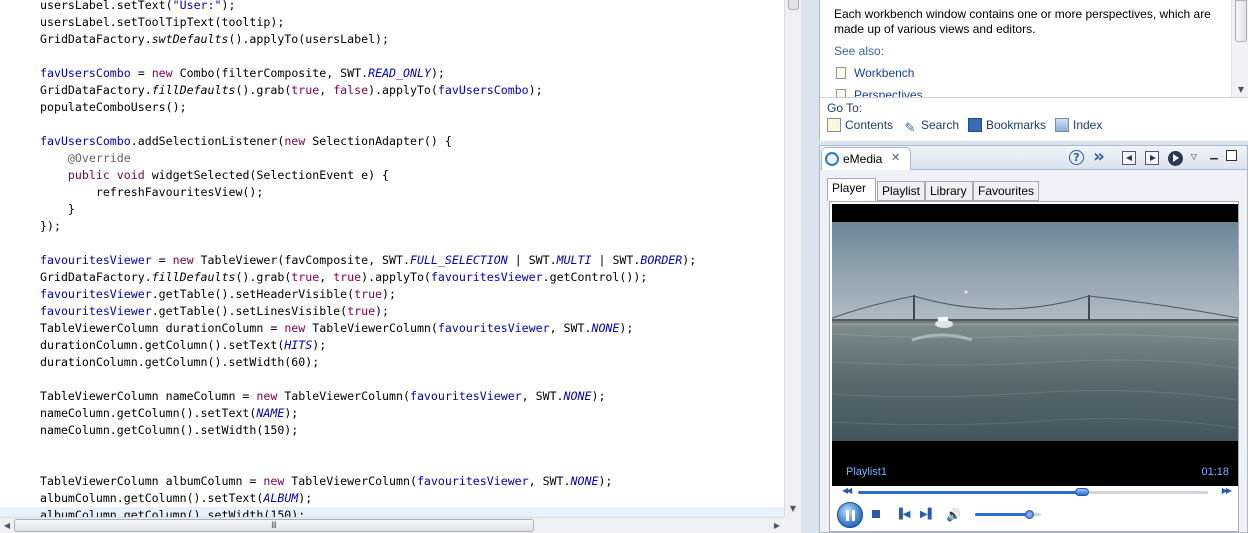  What do you see at coordinates (927, 515) in the screenshot?
I see `next-track-icon: ▶▌` at bounding box center [927, 515].